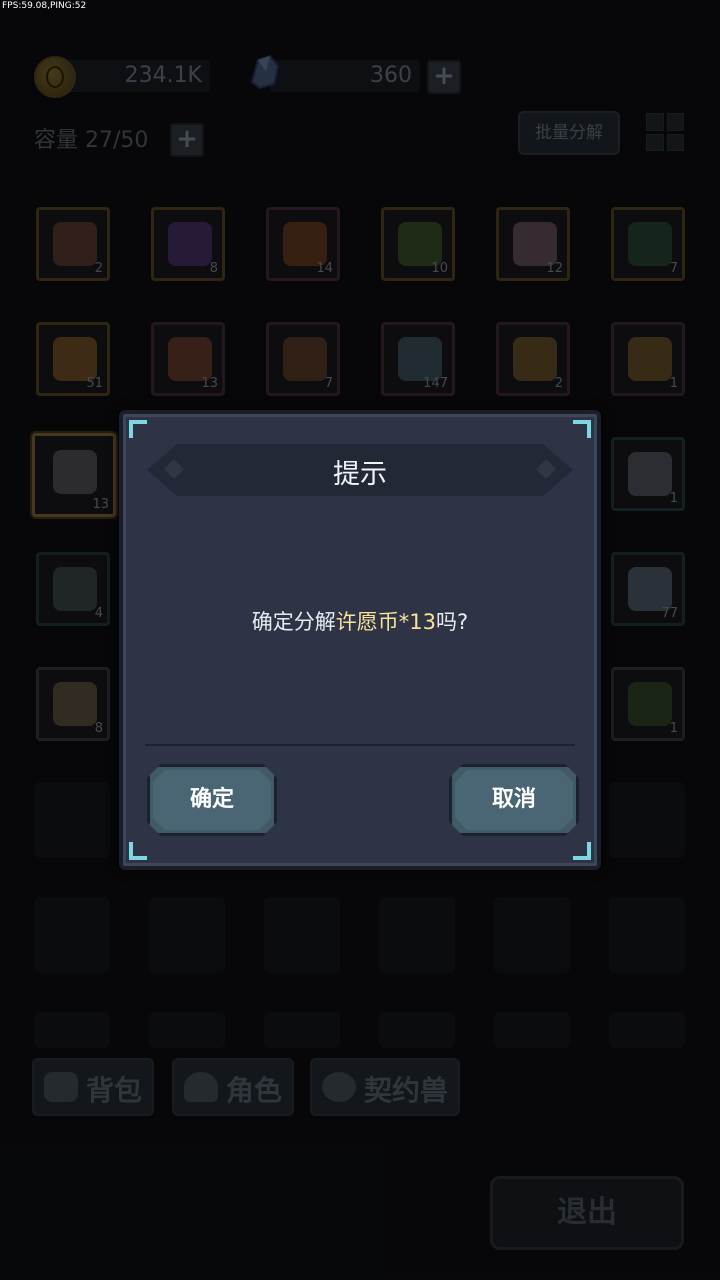 The width and height of the screenshot is (720, 1280). I want to click on cancel-button: 取消, so click(514, 800).